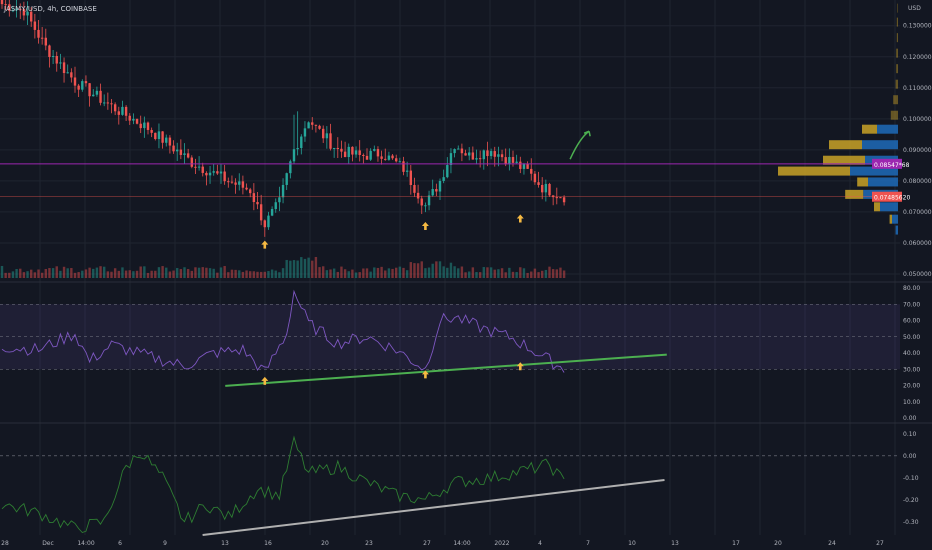 The image size is (932, 550). I want to click on rsi-tick-label: 0.00, so click(910, 418).